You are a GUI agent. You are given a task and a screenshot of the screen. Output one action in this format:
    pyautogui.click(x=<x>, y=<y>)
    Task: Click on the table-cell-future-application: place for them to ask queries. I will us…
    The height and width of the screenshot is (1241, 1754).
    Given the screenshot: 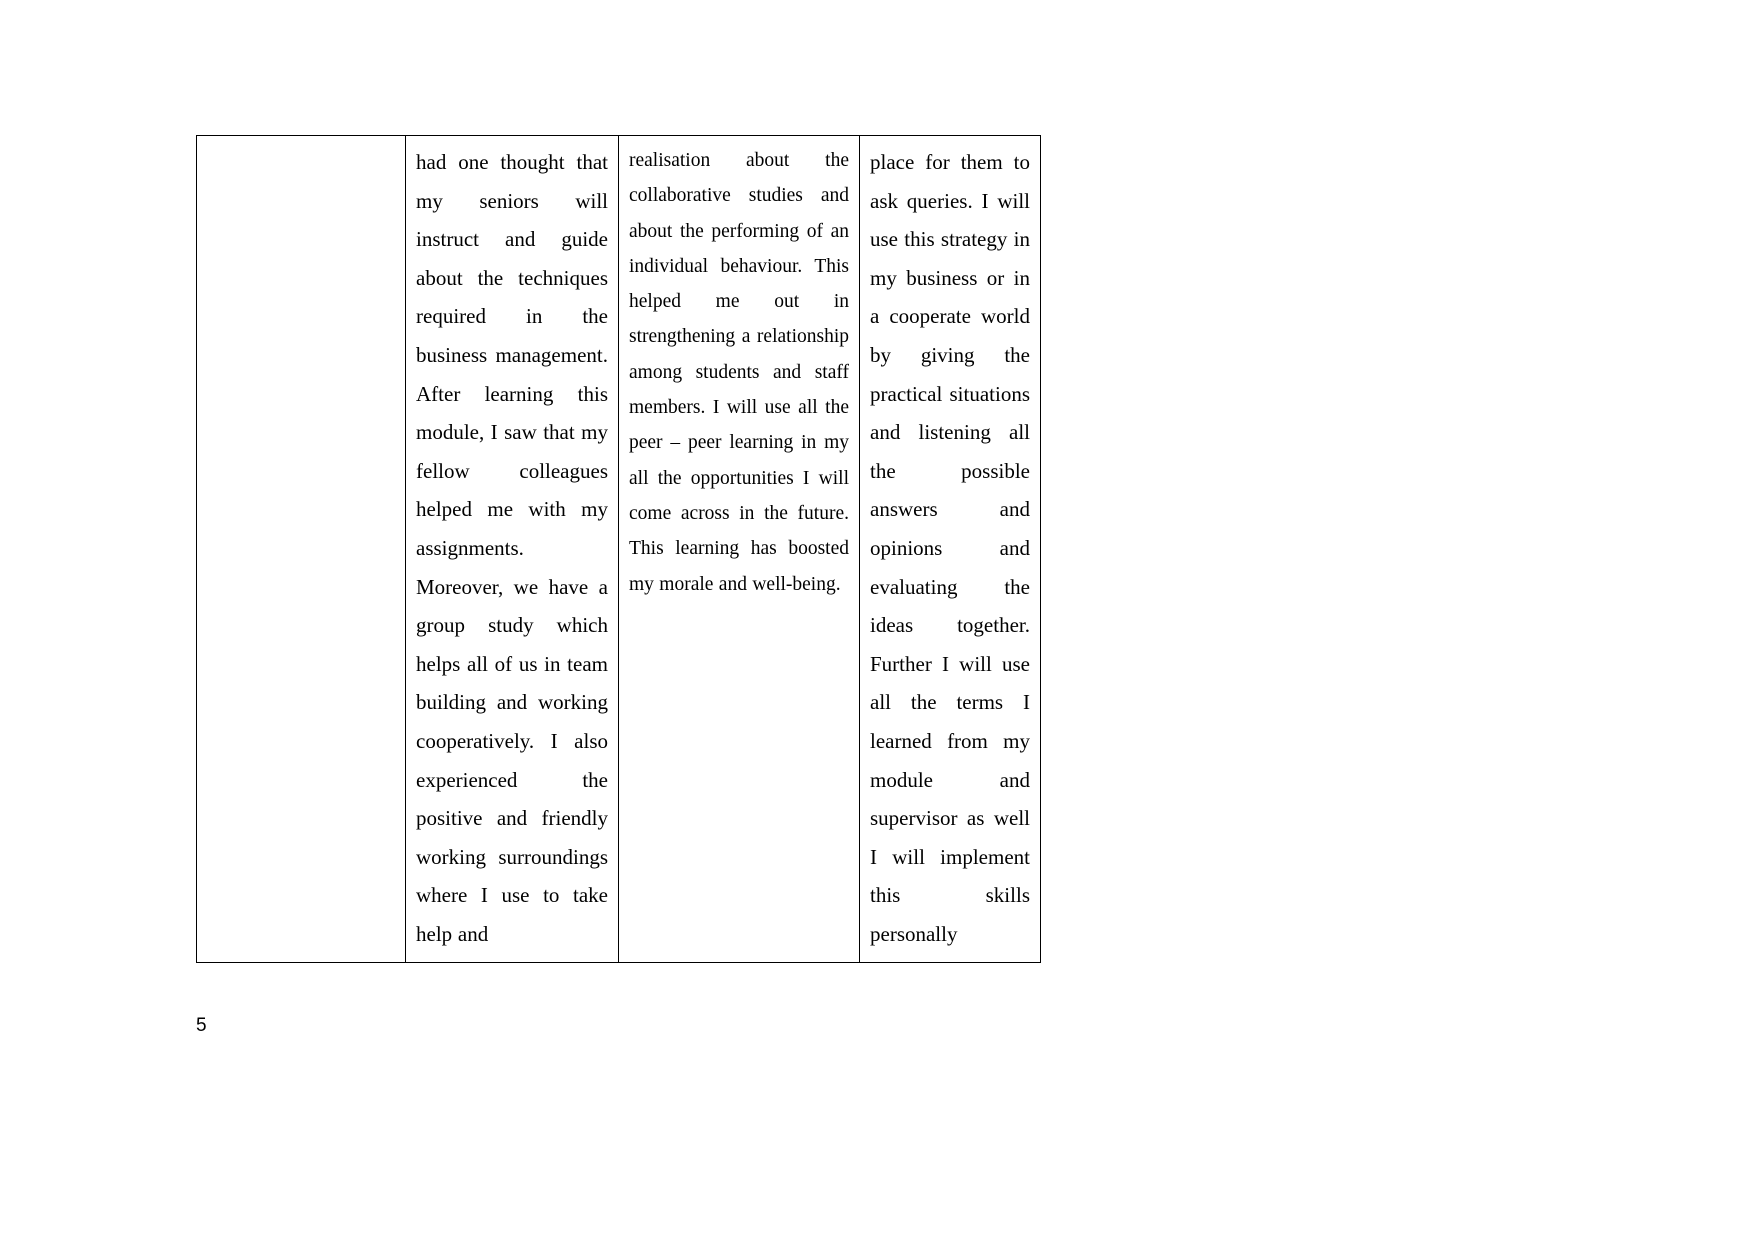 What is the action you would take?
    pyautogui.click(x=950, y=549)
    